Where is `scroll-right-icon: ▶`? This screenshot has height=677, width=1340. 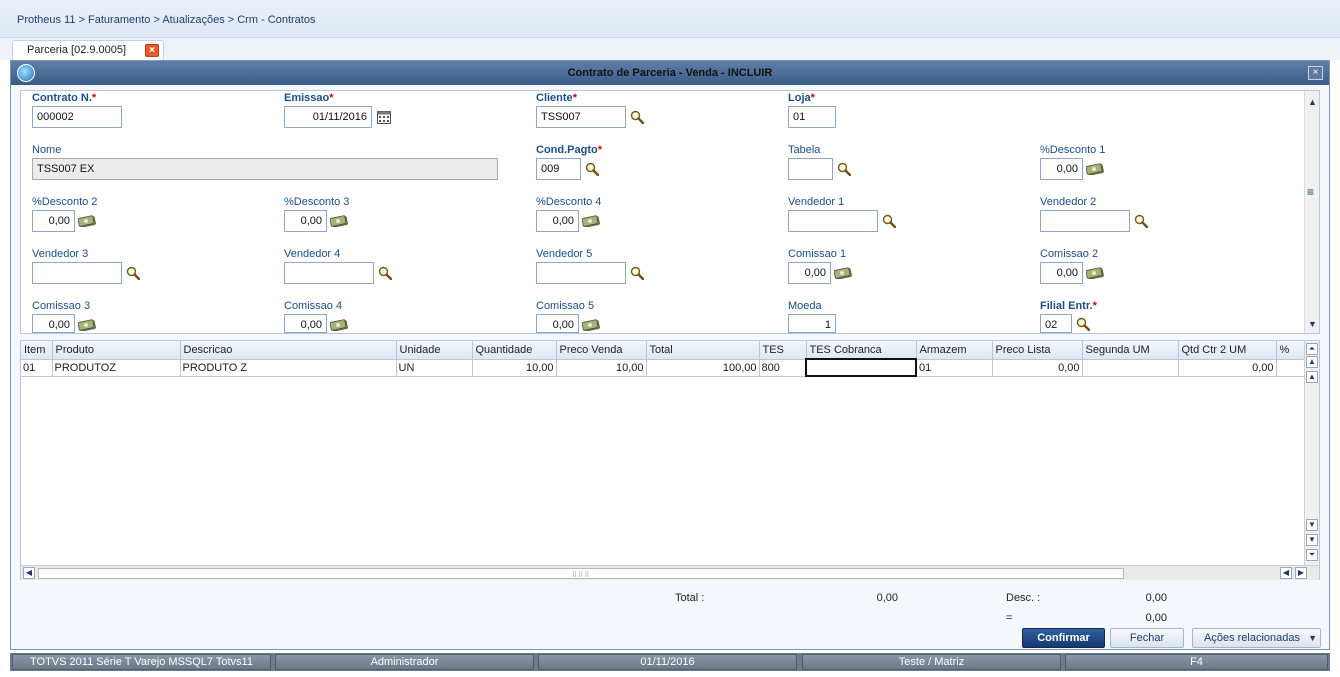
scroll-right-icon: ▶ is located at coordinates (1301, 573).